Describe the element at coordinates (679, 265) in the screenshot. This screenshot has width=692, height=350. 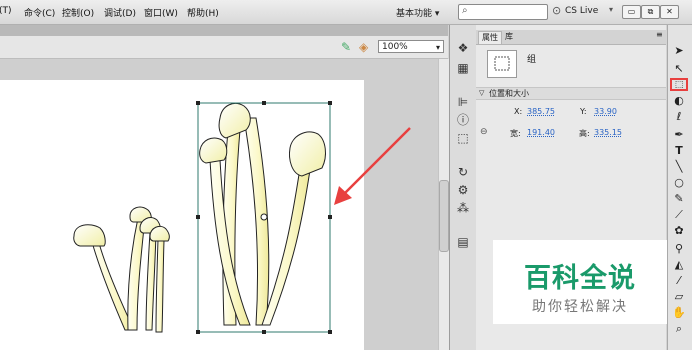
I see `paint-bucket-tool-icon: ◭` at that location.